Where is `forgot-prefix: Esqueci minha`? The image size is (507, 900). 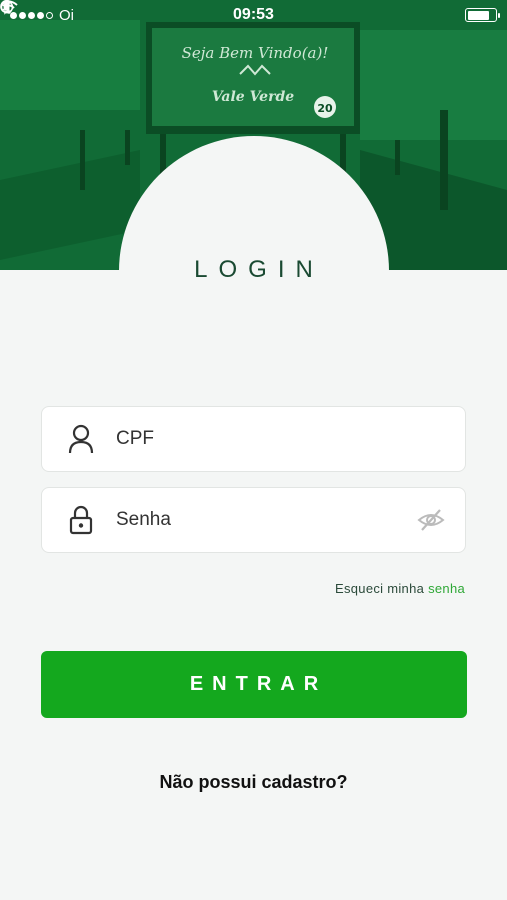
forgot-prefix: Esqueci minha is located at coordinates (379, 588).